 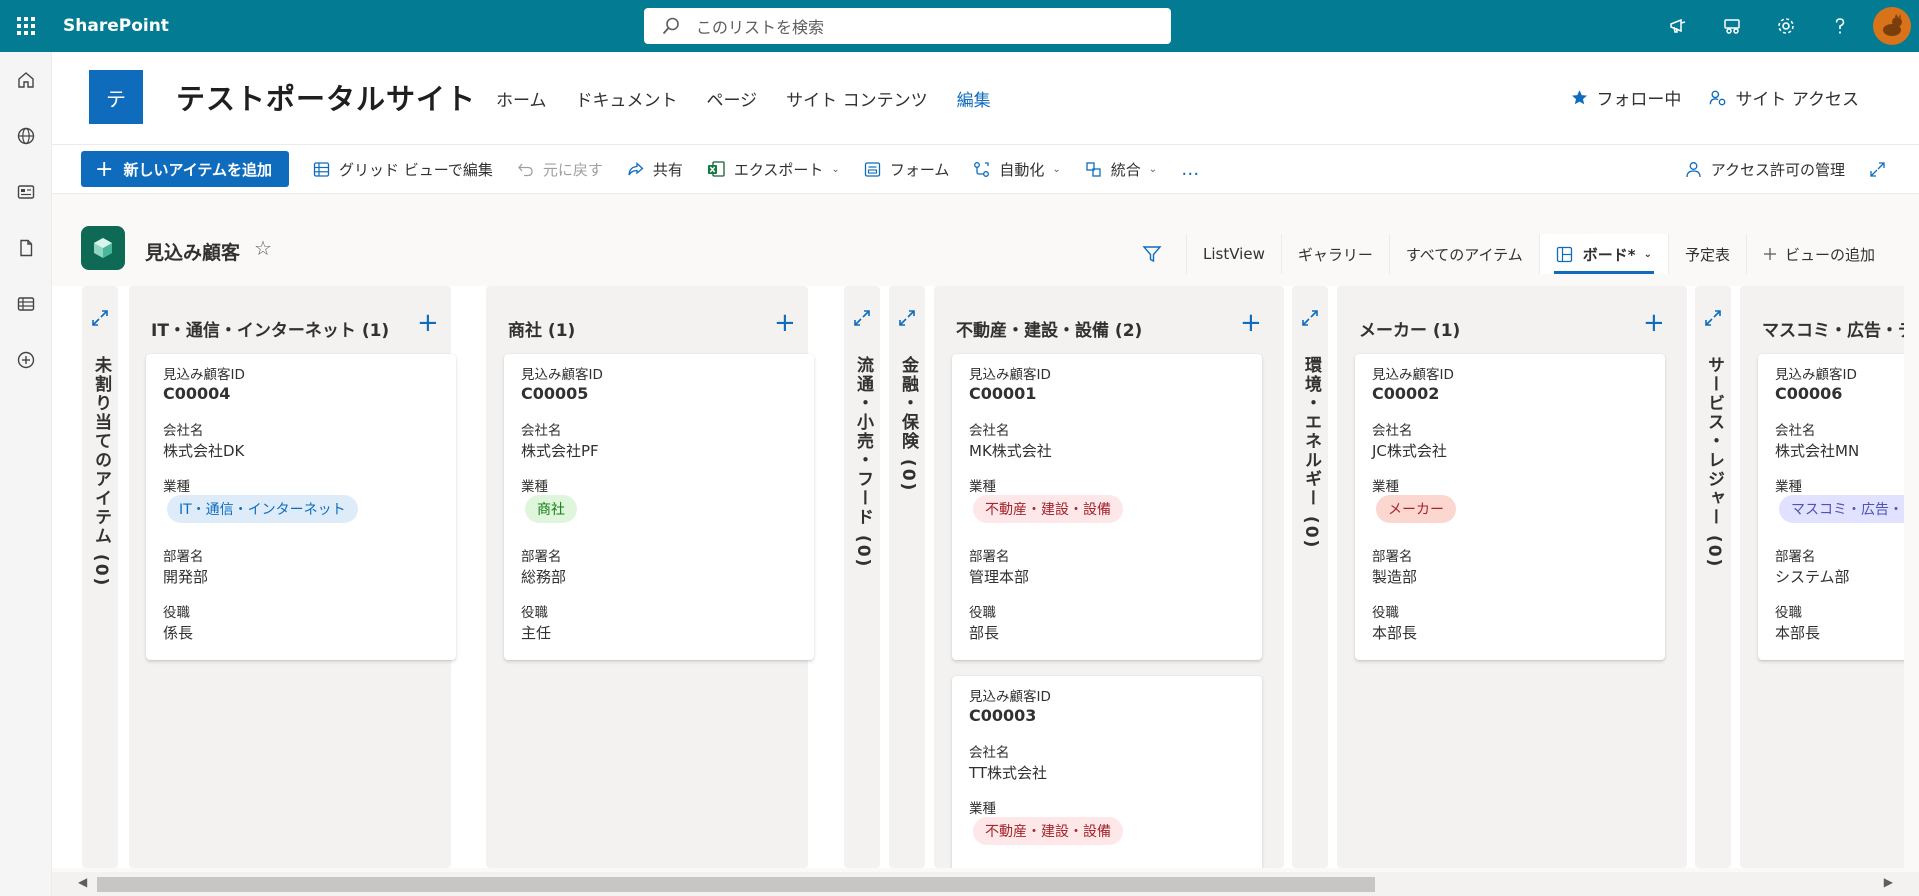 What do you see at coordinates (1706, 254) in the screenshot?
I see `view-calendar: 予定表` at bounding box center [1706, 254].